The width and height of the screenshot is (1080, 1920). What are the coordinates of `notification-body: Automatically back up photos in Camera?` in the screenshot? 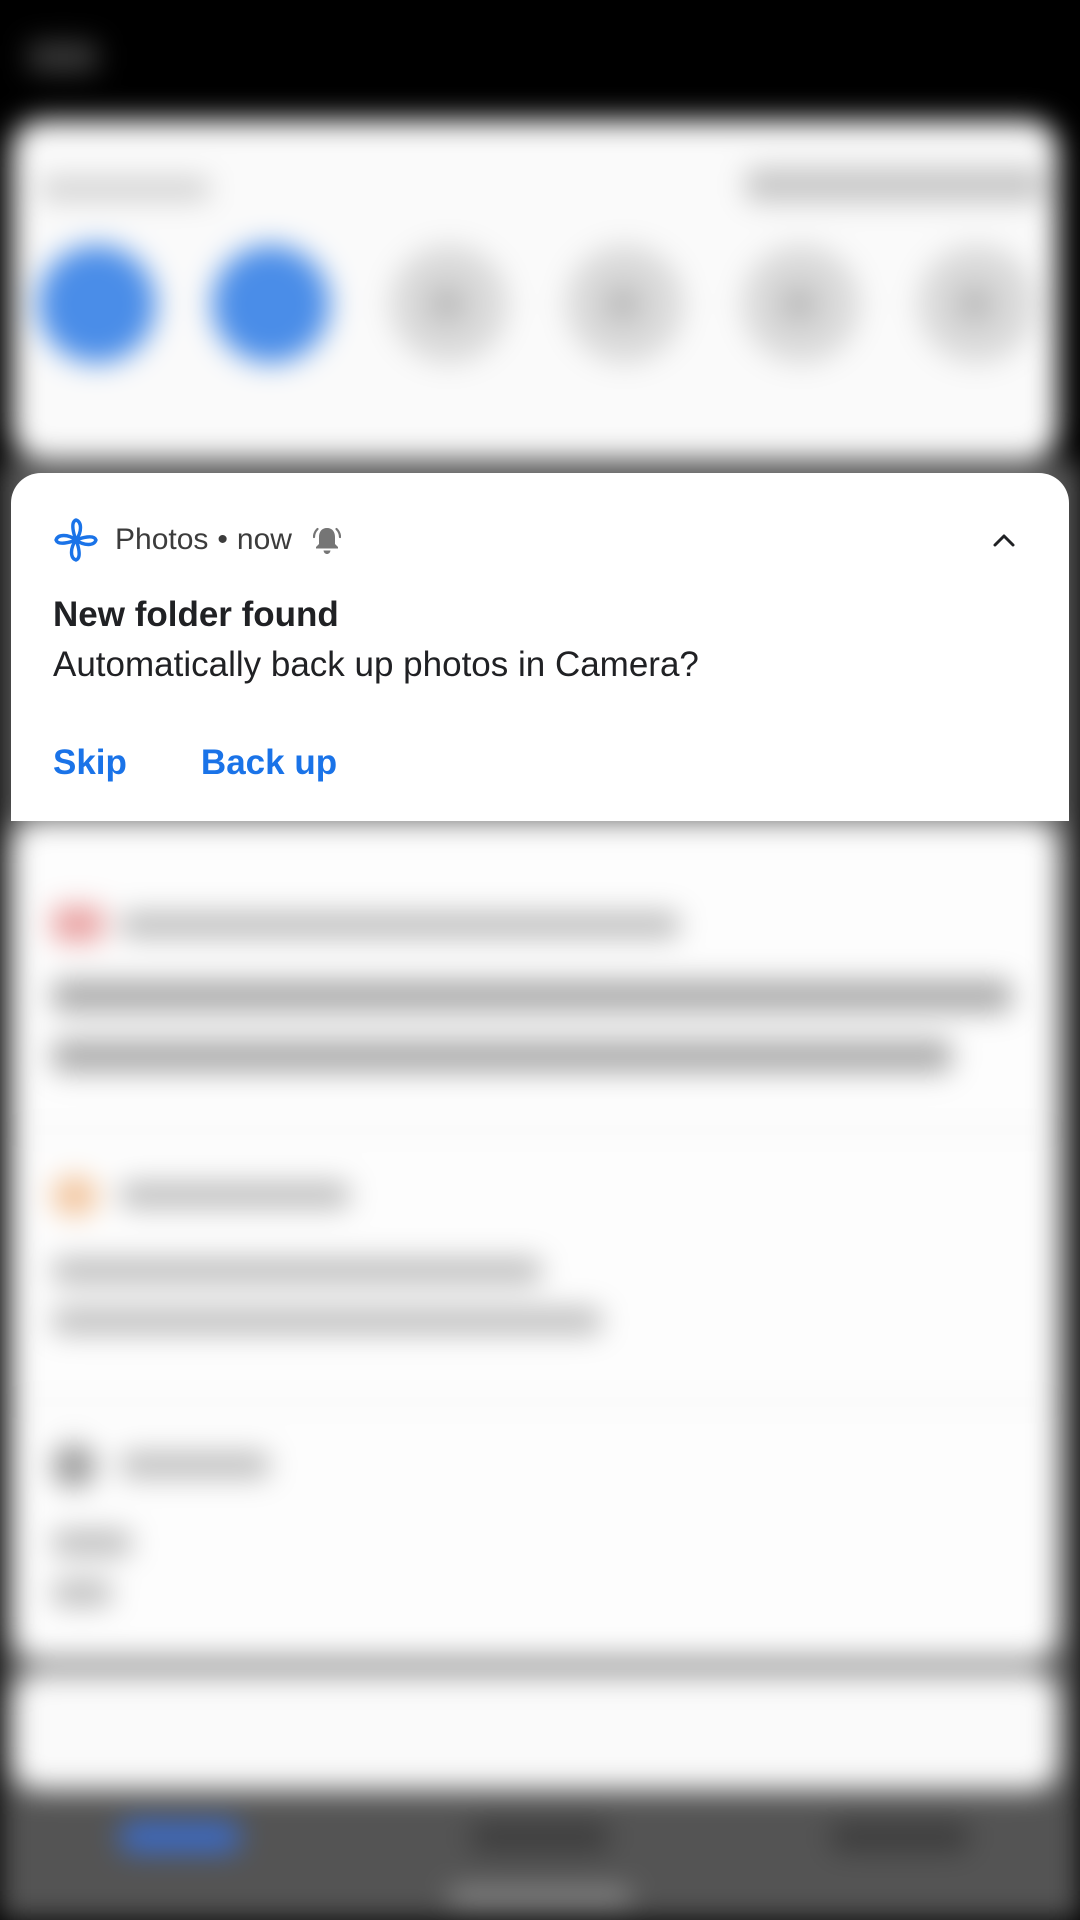 It's located at (376, 664).